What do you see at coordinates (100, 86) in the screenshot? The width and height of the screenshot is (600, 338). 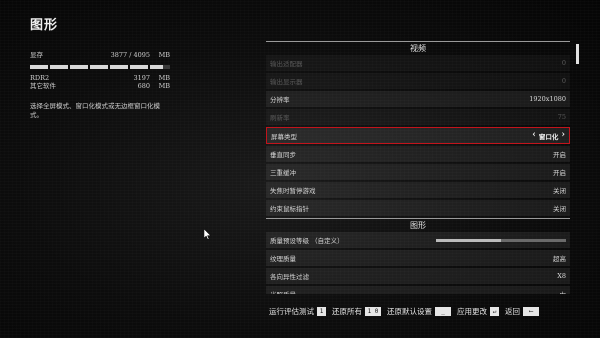 I see `other-memory-row: 其它软件 680 MB` at bounding box center [100, 86].